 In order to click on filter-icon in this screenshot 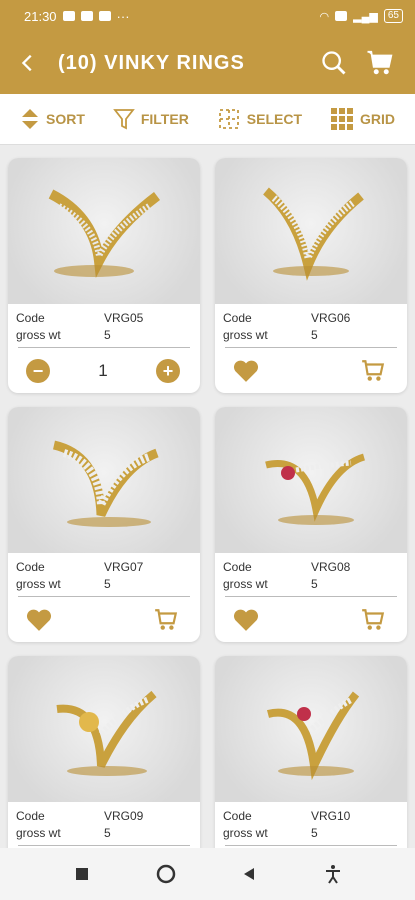, I will do `click(124, 119)`.